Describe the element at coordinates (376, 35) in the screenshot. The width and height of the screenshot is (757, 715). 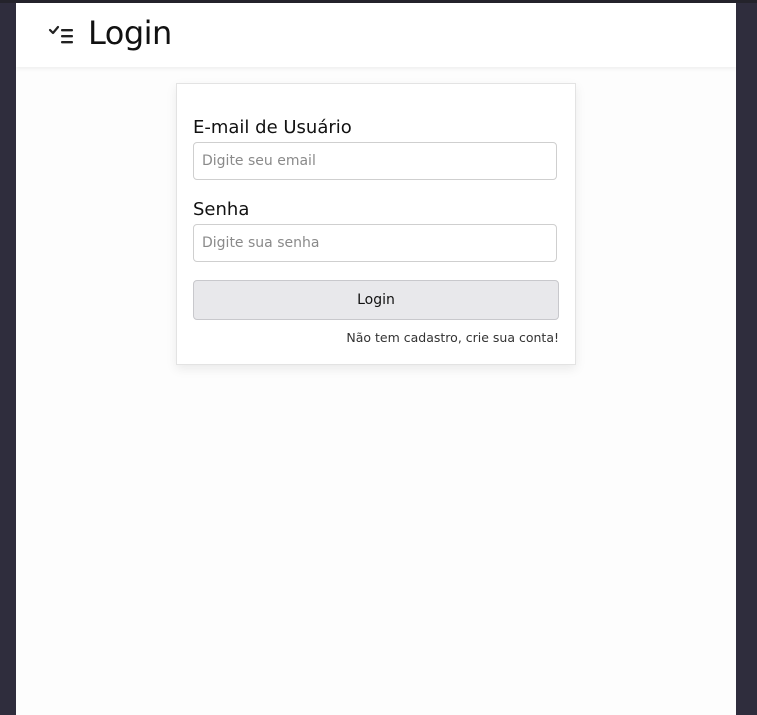
I see `page-header: Login` at that location.